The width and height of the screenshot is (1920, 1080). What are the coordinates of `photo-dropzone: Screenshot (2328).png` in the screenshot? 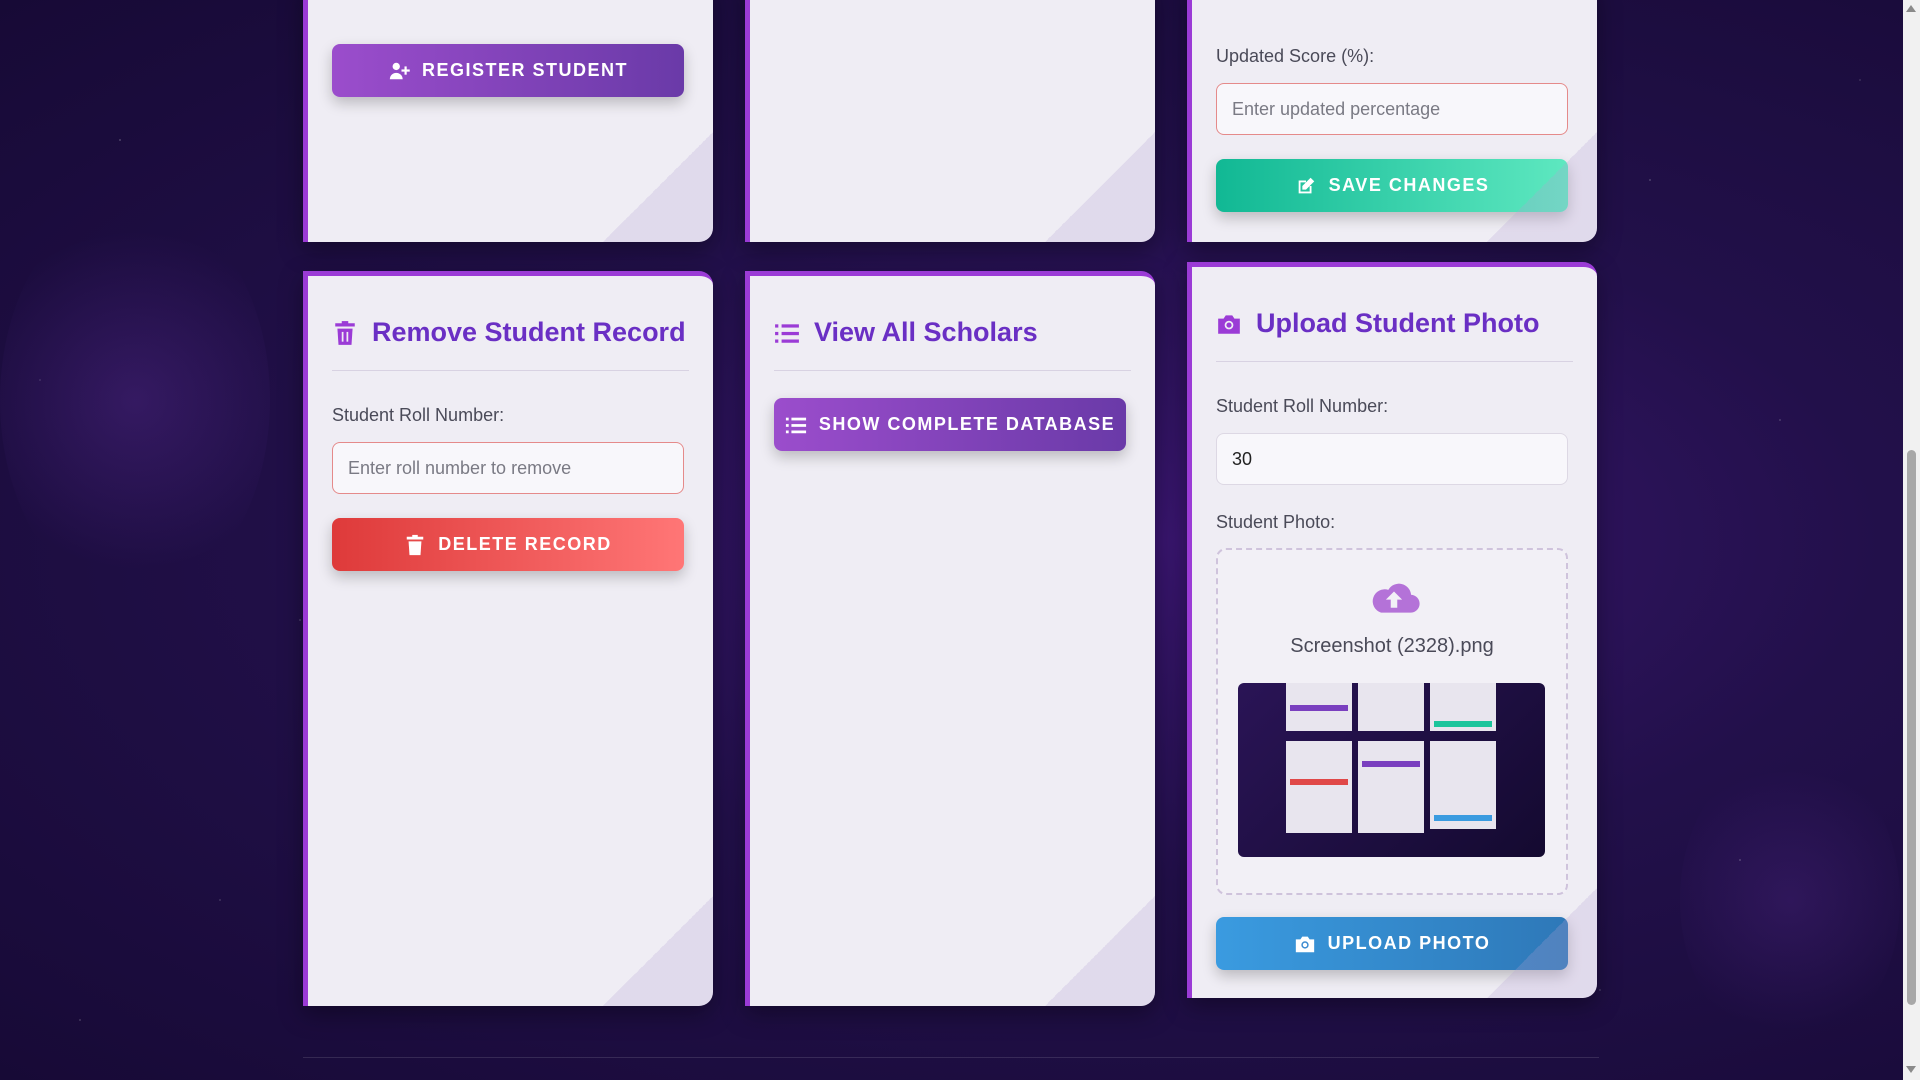 It's located at (1392, 721).